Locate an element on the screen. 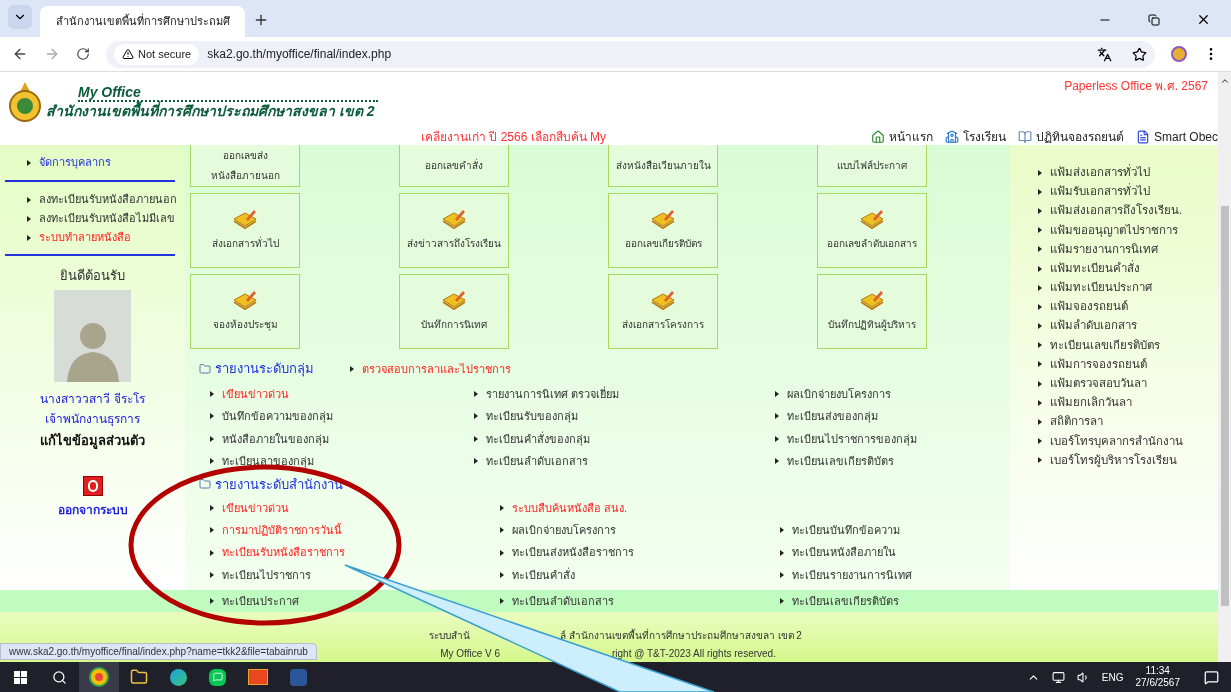 Image resolution: width=1231 pixels, height=692 pixels. profile-icon is located at coordinates (1179, 54).